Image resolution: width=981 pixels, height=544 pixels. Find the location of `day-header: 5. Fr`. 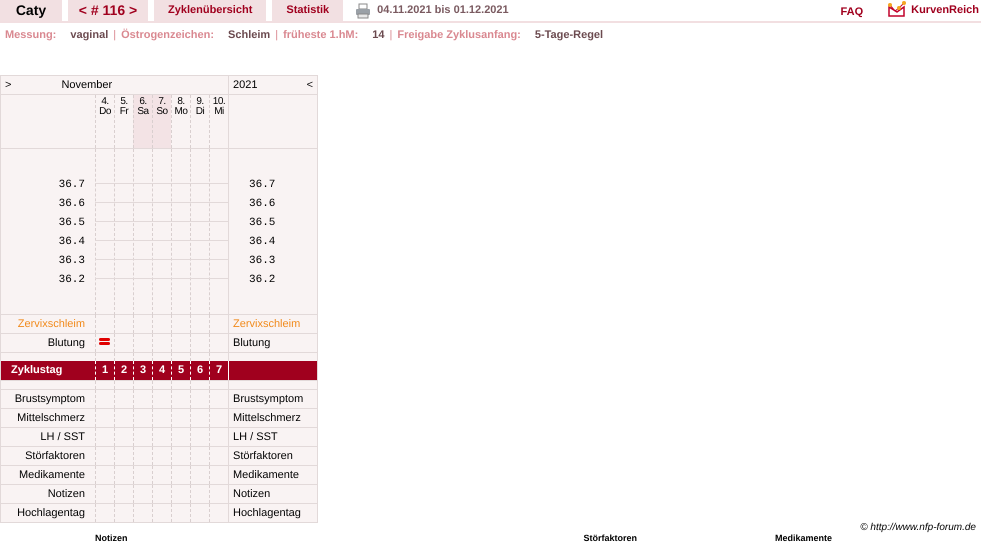

day-header: 5. Fr is located at coordinates (124, 106).